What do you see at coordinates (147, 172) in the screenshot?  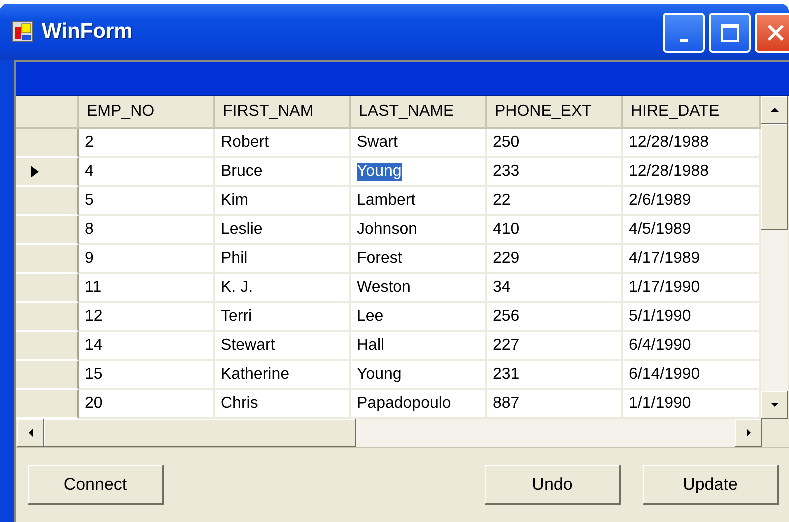 I see `table-cell: 4` at bounding box center [147, 172].